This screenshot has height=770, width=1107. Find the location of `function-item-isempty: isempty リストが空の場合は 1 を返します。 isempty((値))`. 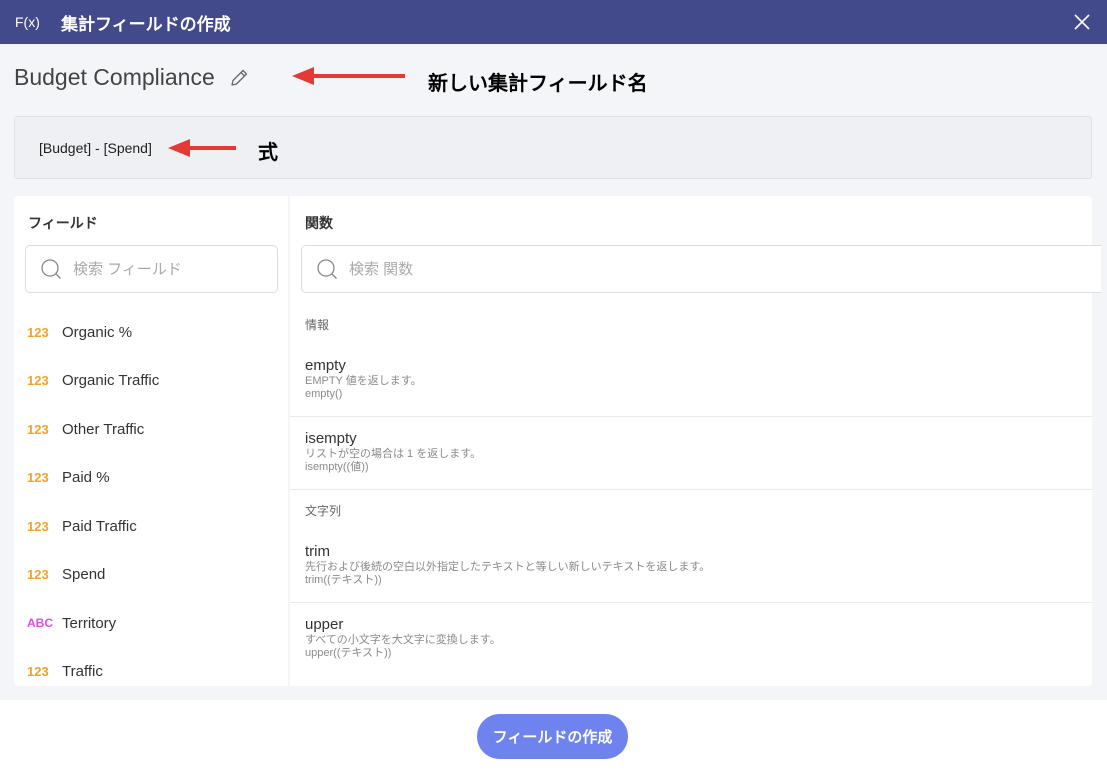

function-item-isempty: isempty リストが空の場合は 1 を返します。 isempty((値)) is located at coordinates (691, 453).